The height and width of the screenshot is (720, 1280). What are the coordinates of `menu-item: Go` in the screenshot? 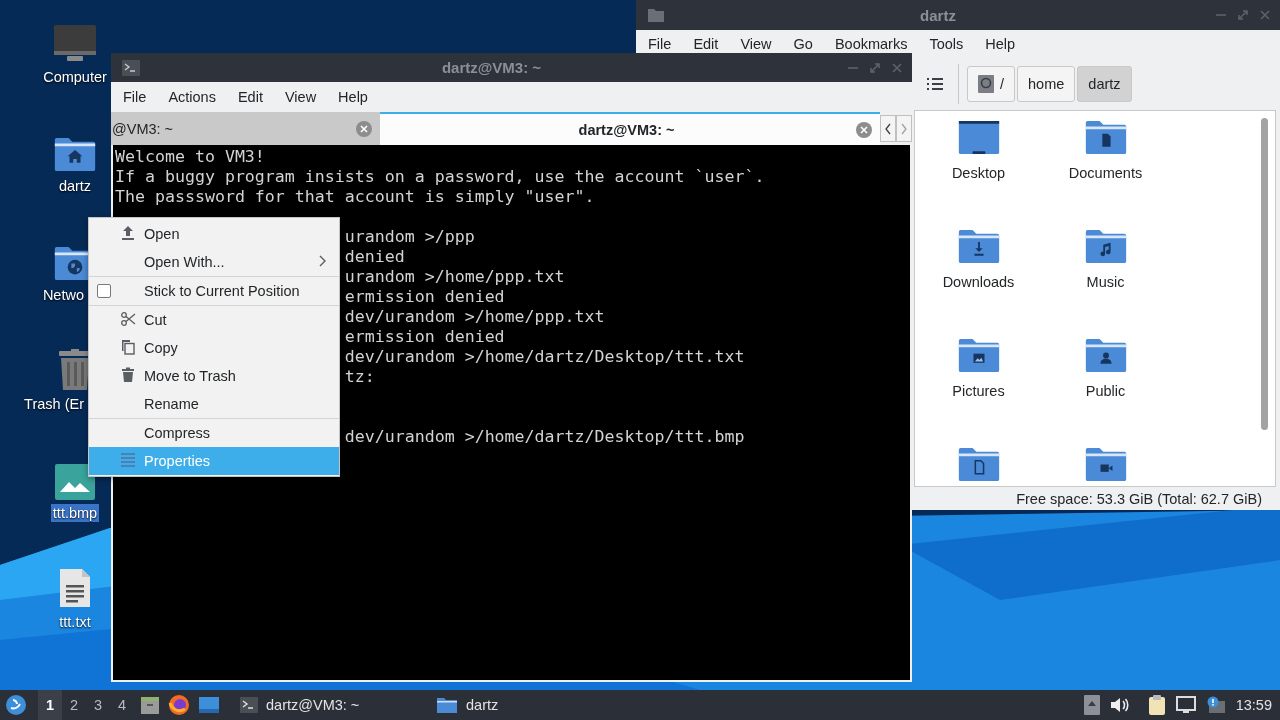 It's located at (803, 44).